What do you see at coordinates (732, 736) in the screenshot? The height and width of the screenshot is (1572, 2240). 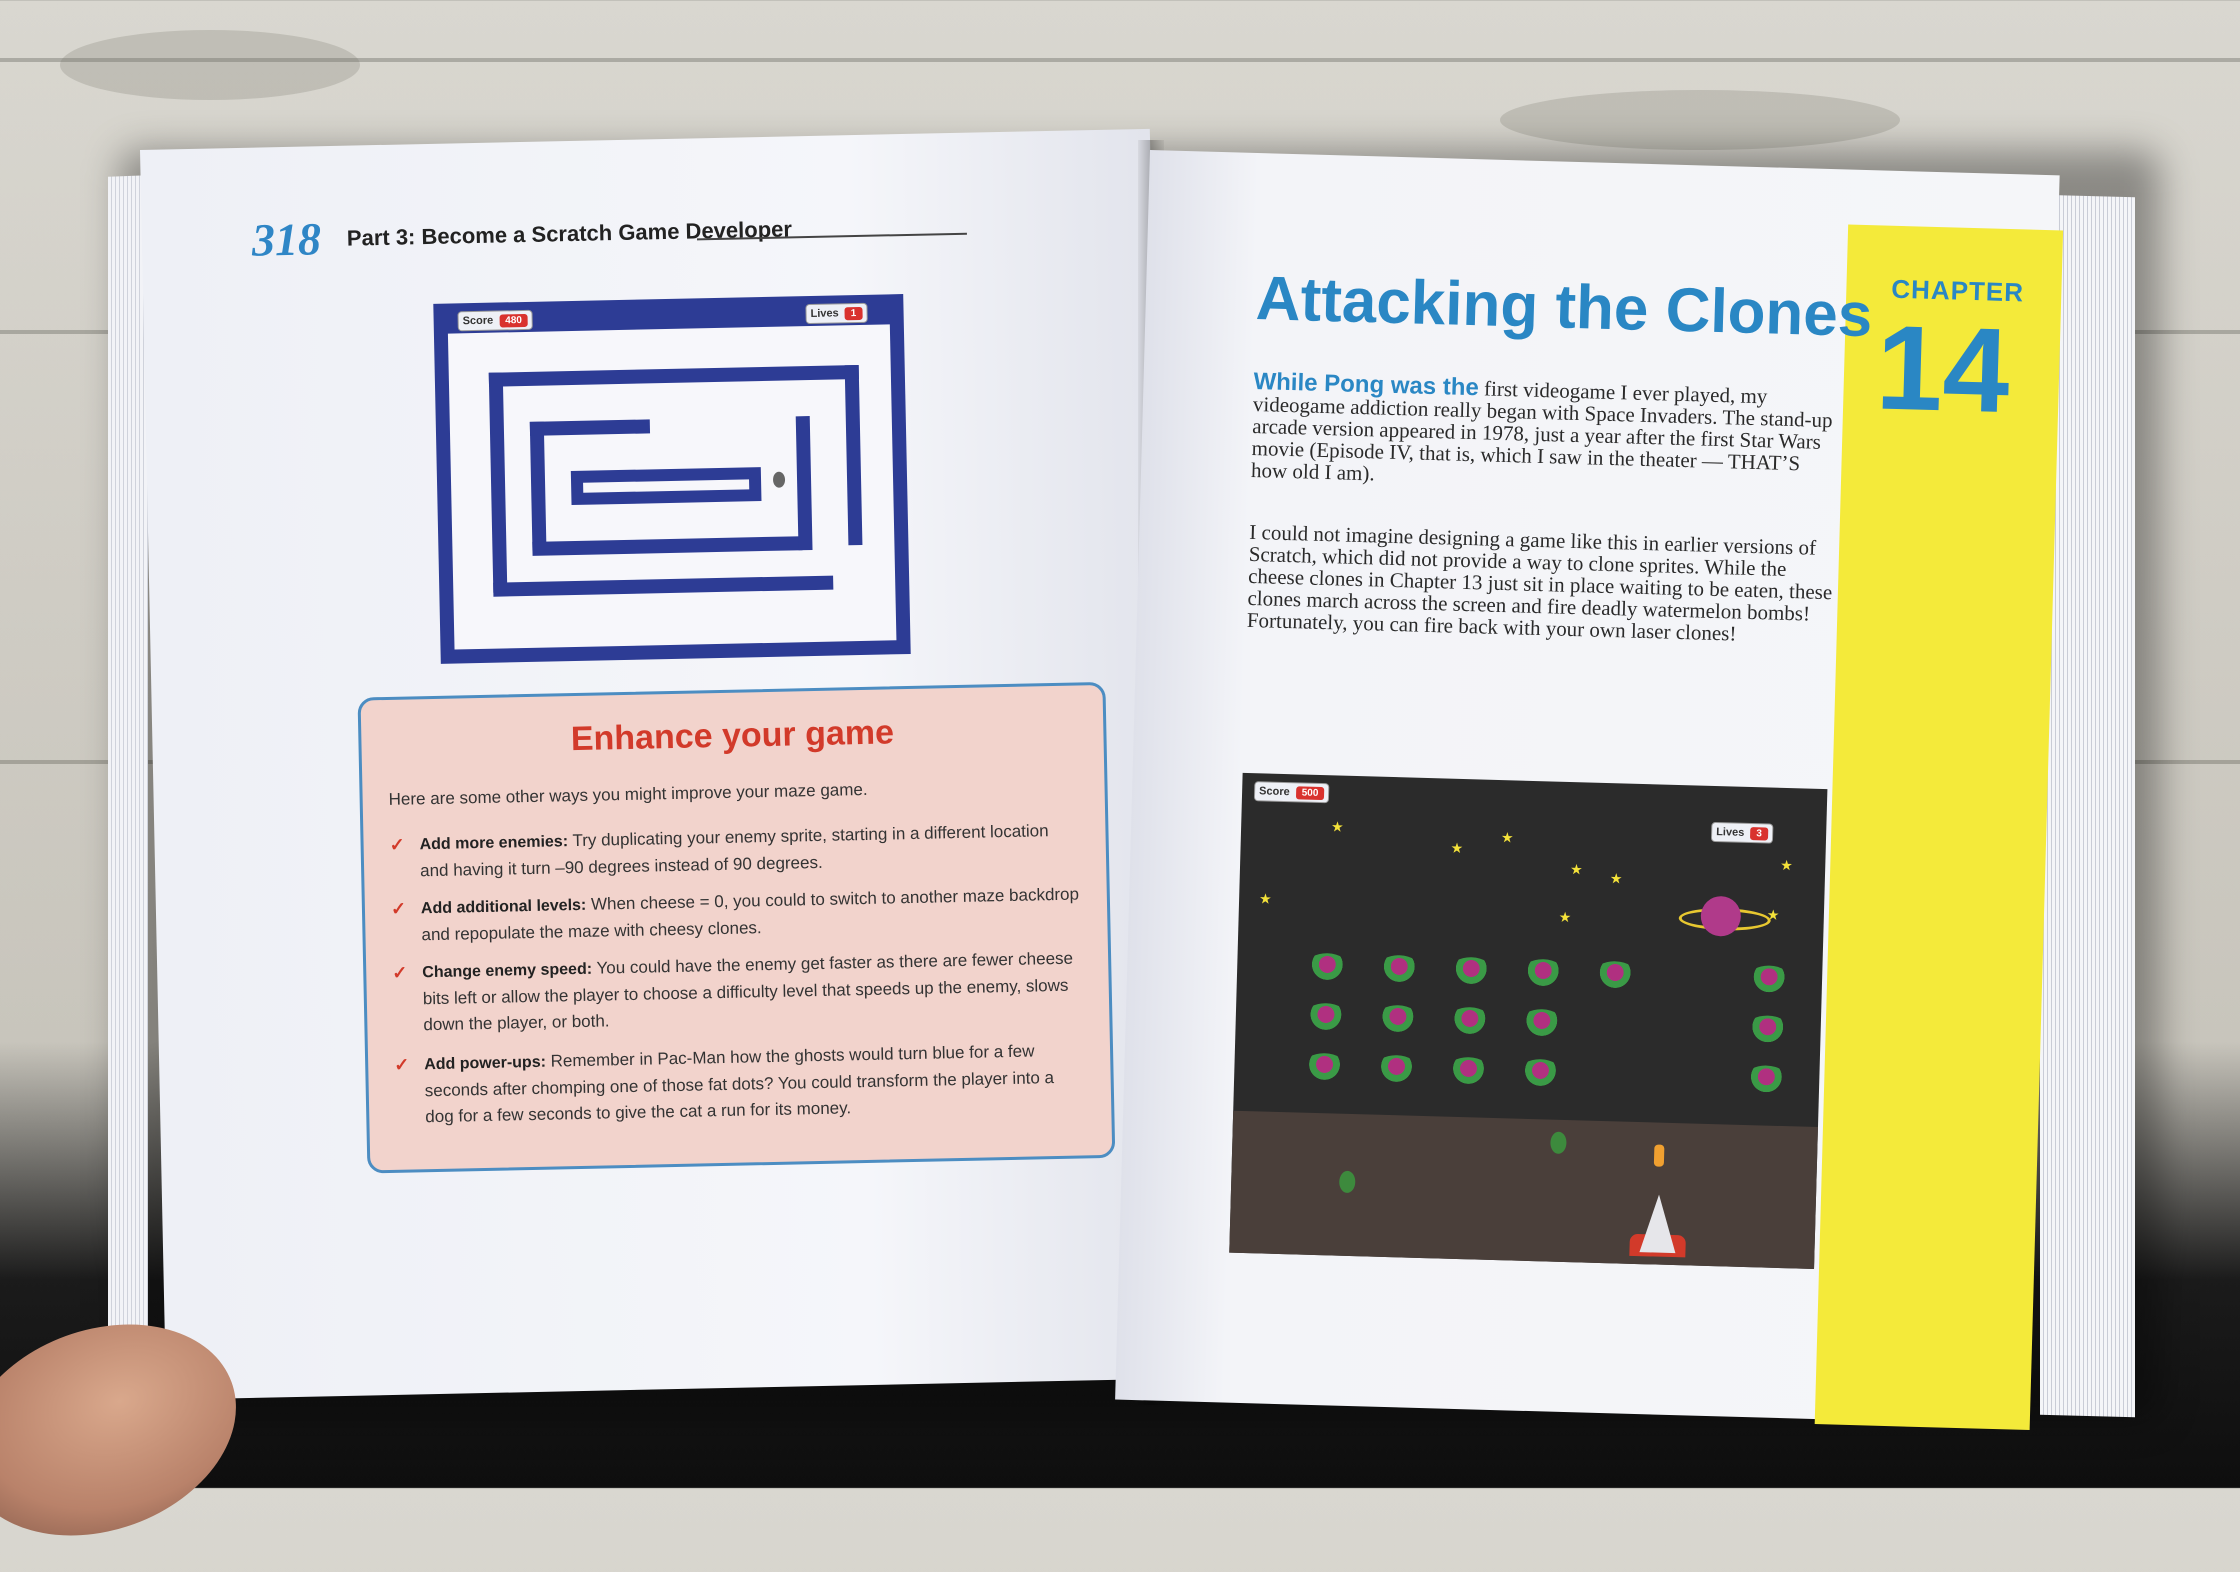 I see `sidebar-title: Enhance your game` at bounding box center [732, 736].